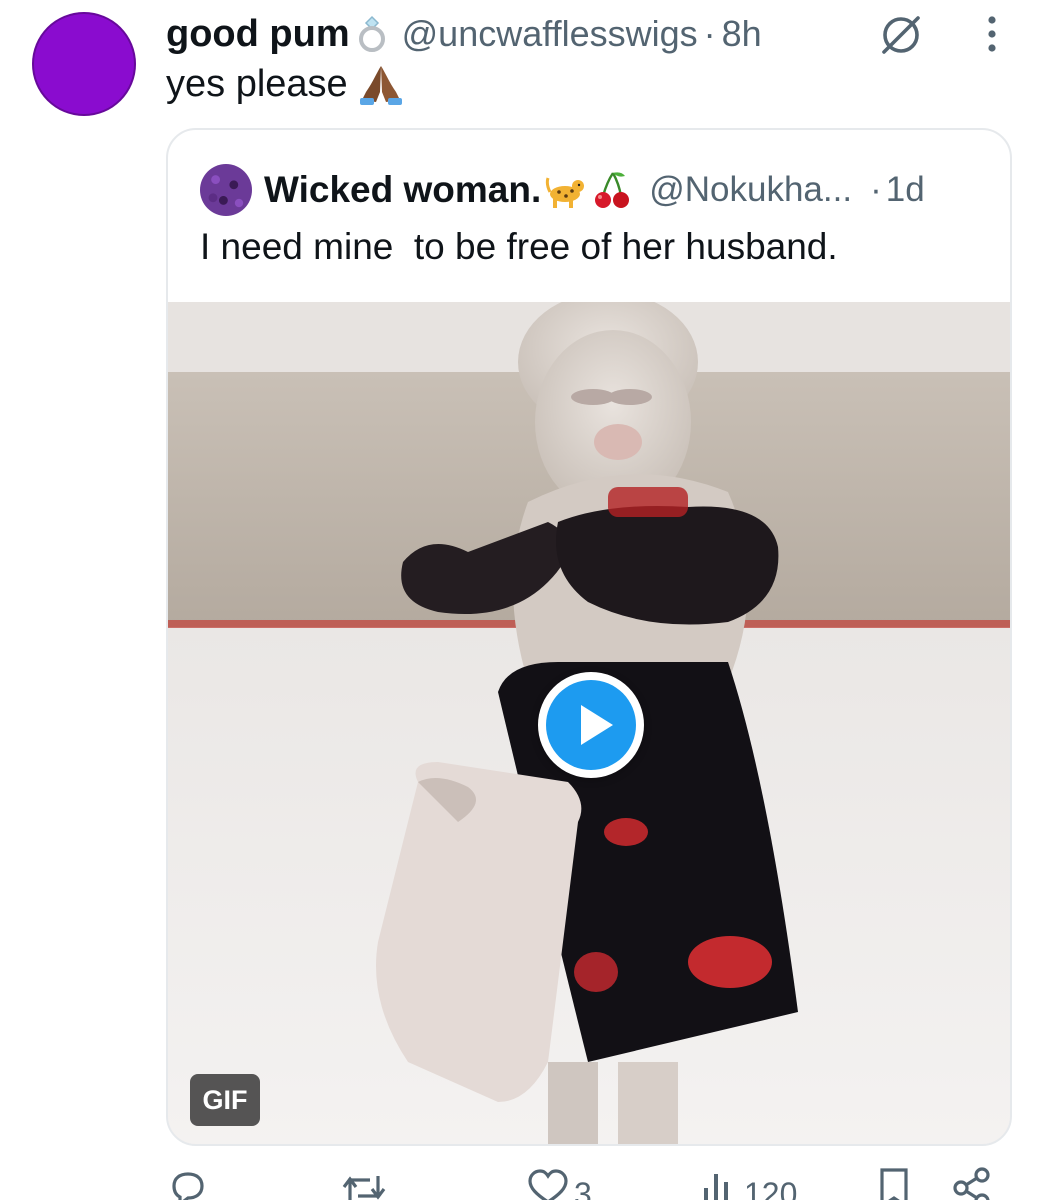 This screenshot has width=1039, height=1200. I want to click on leopard-emoji-icon, so click(565, 192).